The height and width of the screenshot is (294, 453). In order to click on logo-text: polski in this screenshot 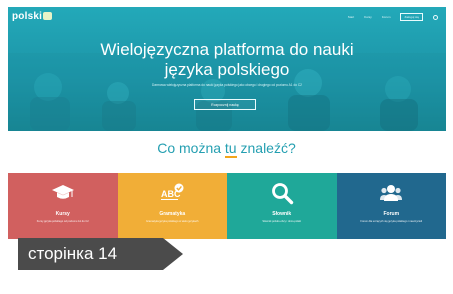, I will do `click(27, 16)`.